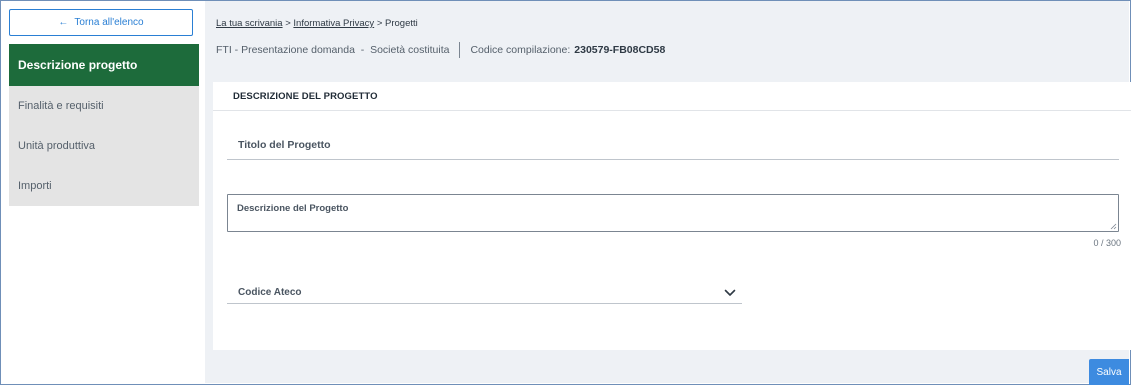  I want to click on sidebar-item-label: Importi, so click(35, 186).